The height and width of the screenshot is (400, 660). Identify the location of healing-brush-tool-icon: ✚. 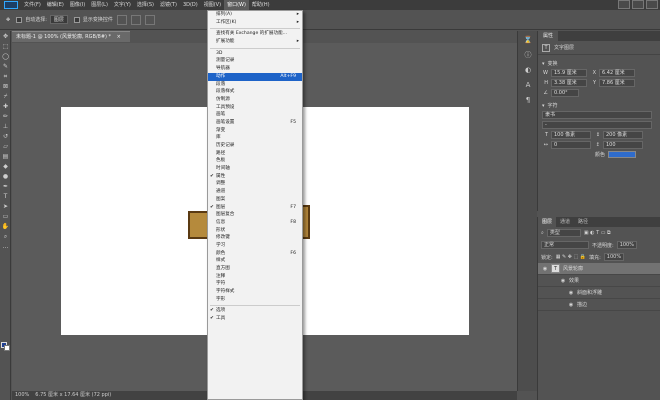
(5, 106).